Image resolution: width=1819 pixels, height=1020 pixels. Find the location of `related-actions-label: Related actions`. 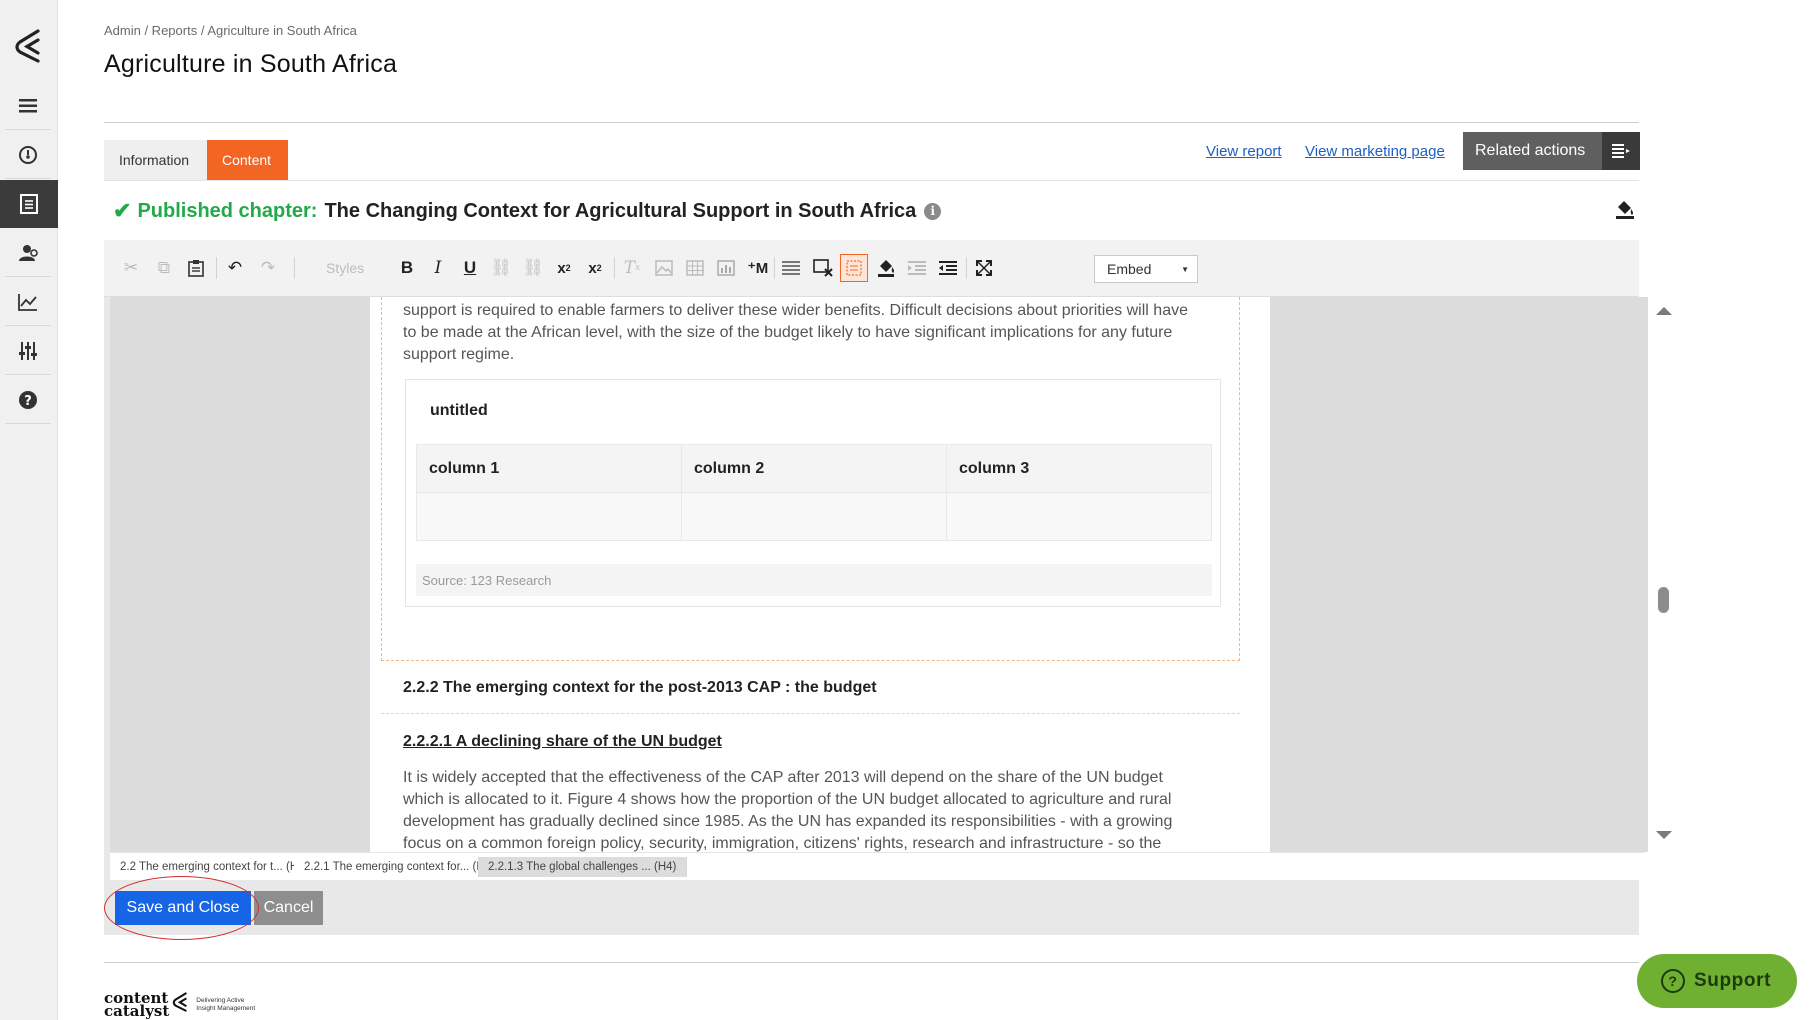

related-actions-label: Related actions is located at coordinates (1530, 150).